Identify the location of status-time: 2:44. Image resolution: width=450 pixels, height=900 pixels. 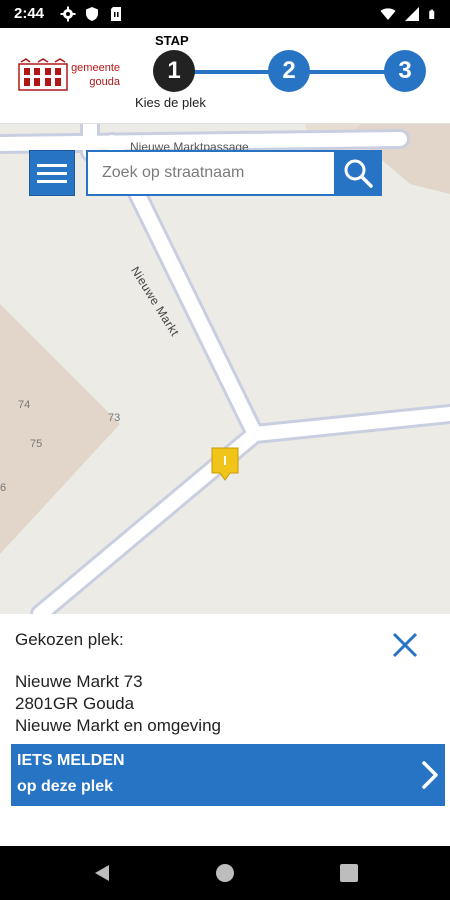
(29, 13).